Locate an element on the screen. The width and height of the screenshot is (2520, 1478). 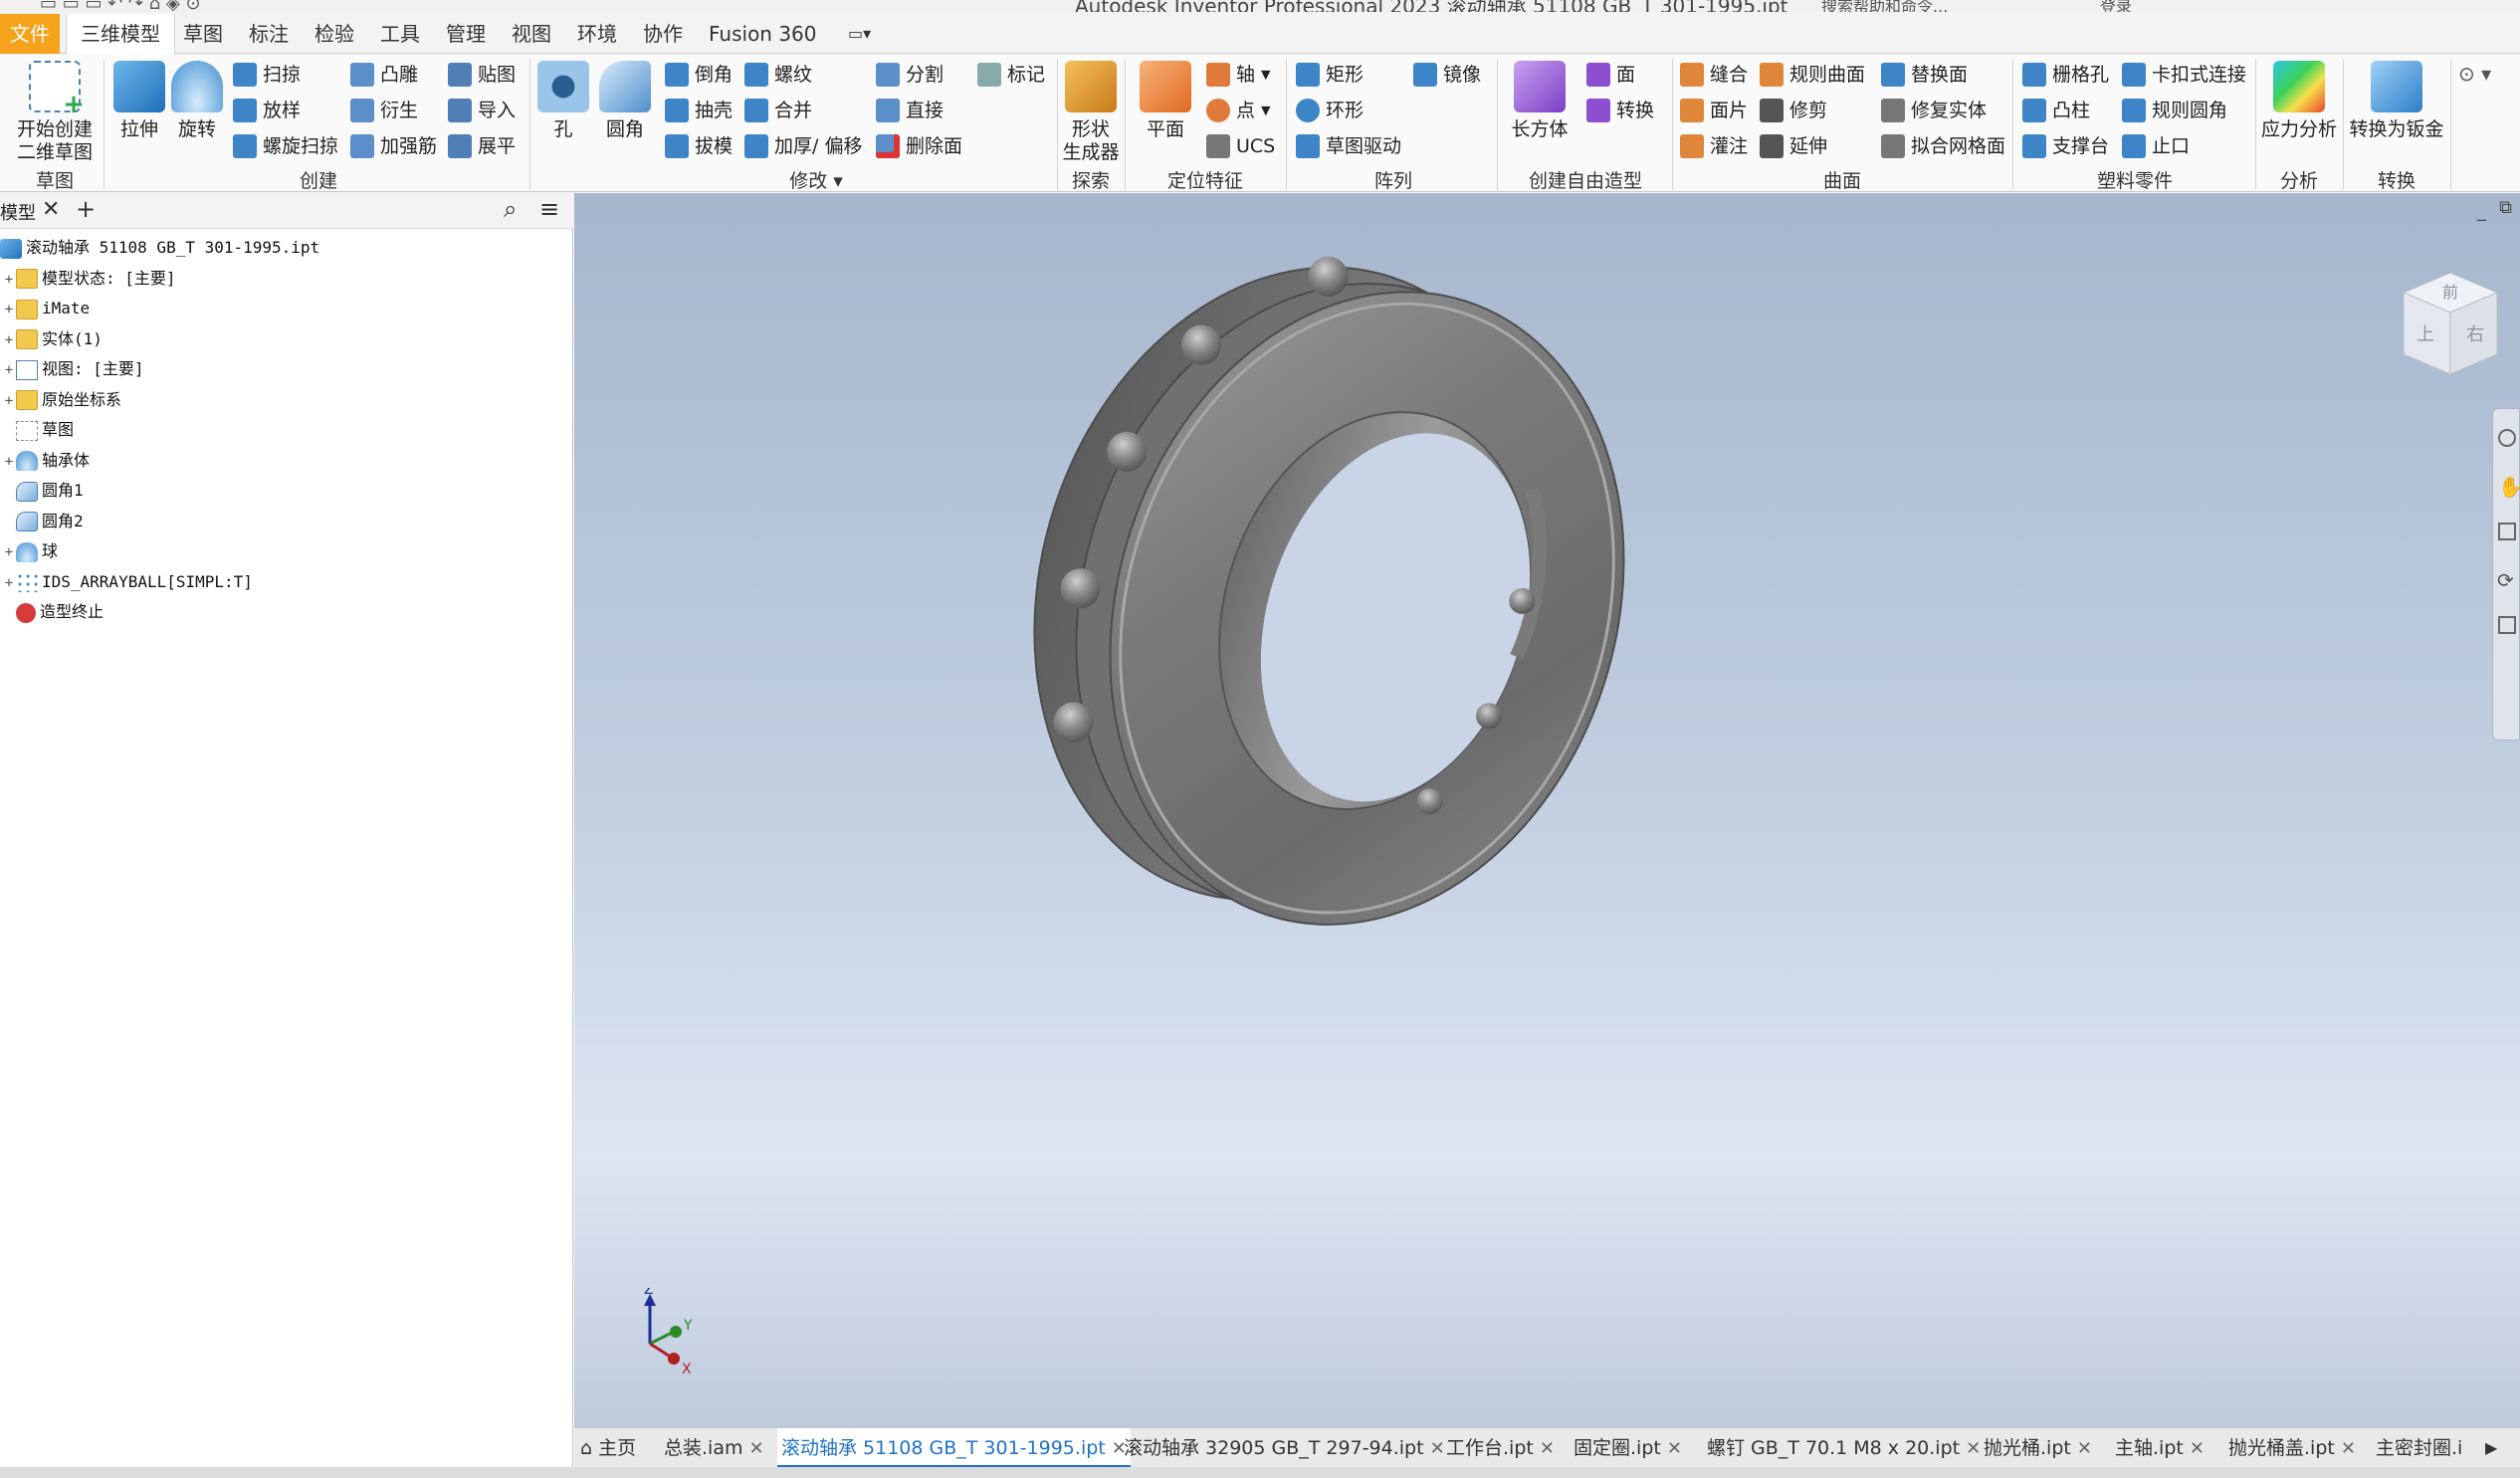
start-2d-sketch-button: + 开始创建 二维草图 is located at coordinates (55, 113).